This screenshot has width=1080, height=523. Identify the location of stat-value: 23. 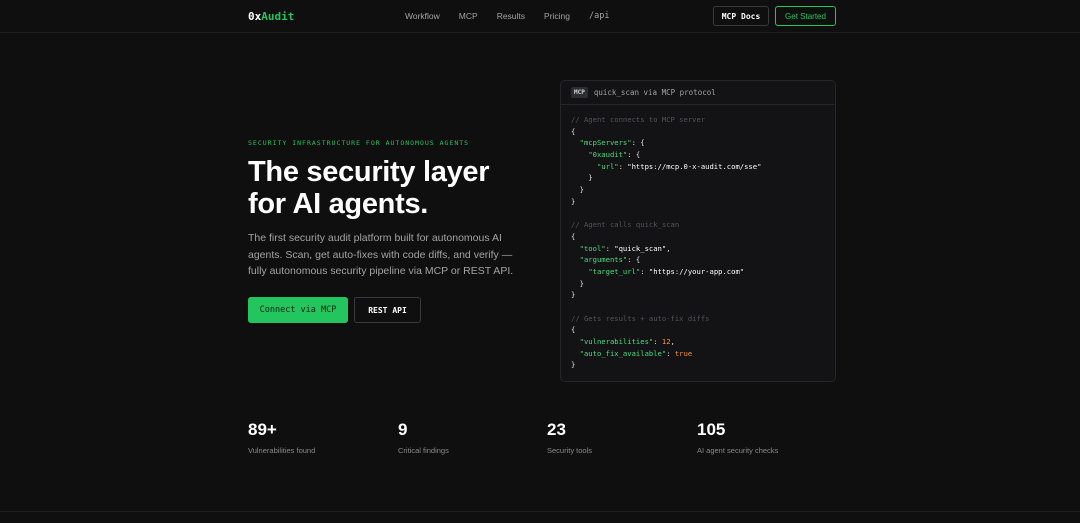
(556, 429).